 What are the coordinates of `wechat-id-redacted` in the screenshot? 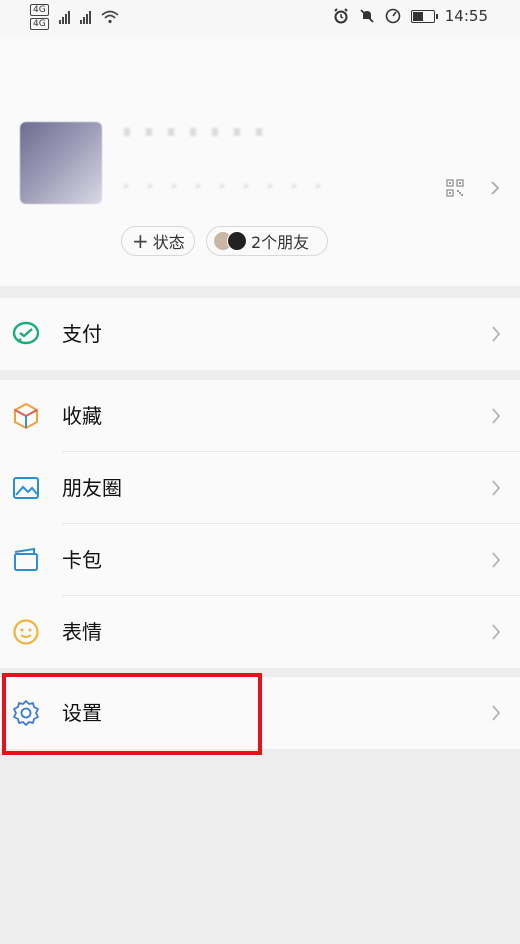 It's located at (224, 186).